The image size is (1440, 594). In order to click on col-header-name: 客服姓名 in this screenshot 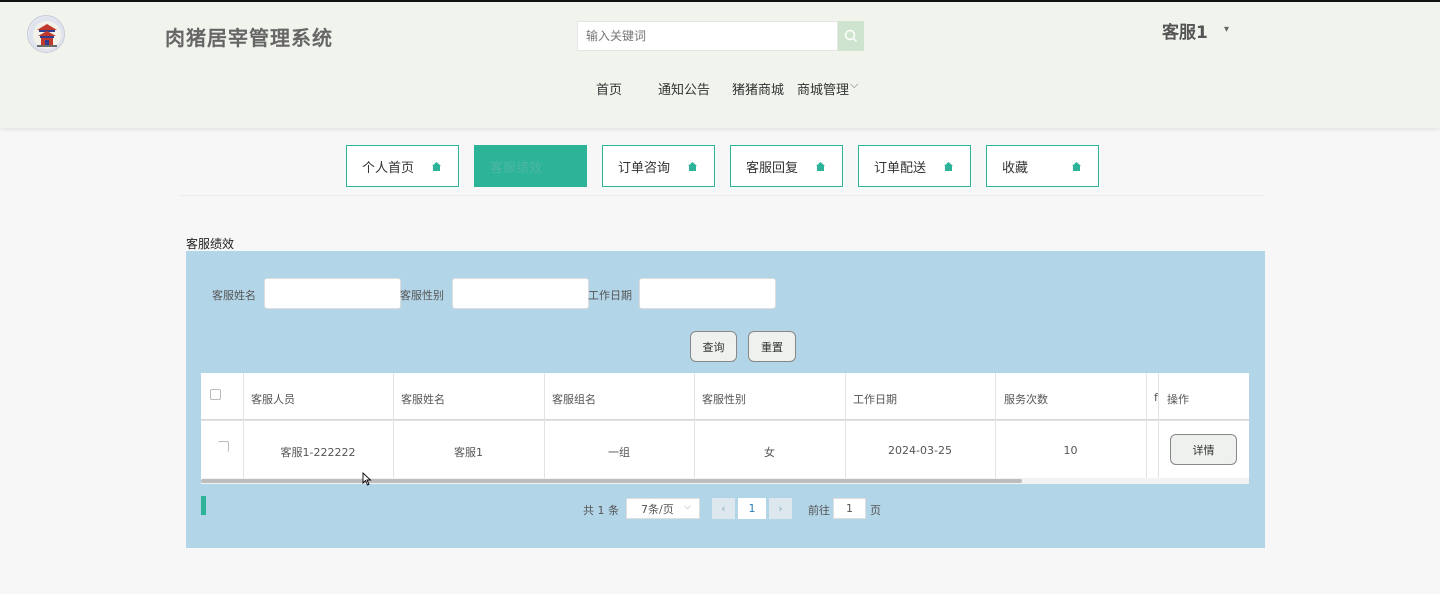, I will do `click(423, 399)`.